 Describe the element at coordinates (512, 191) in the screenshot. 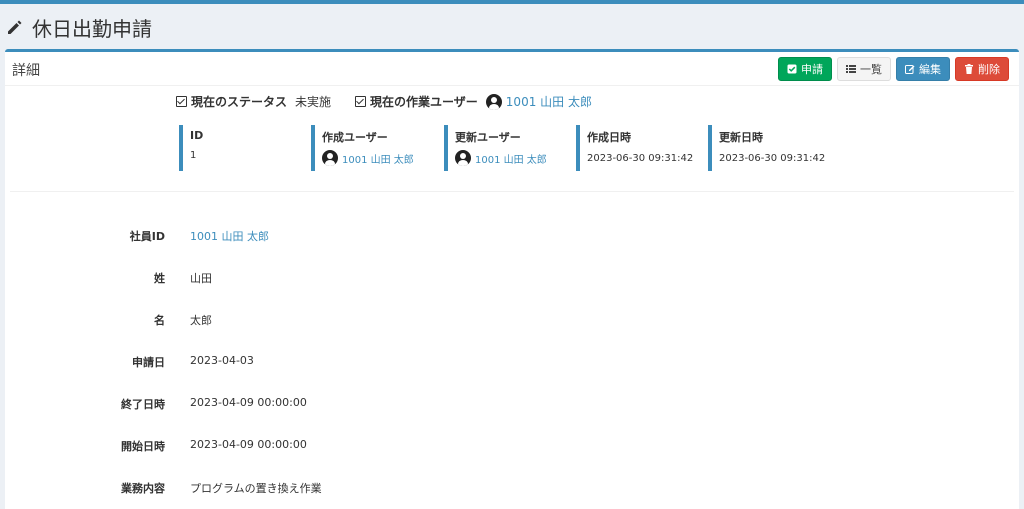

I see `section-divider` at that location.